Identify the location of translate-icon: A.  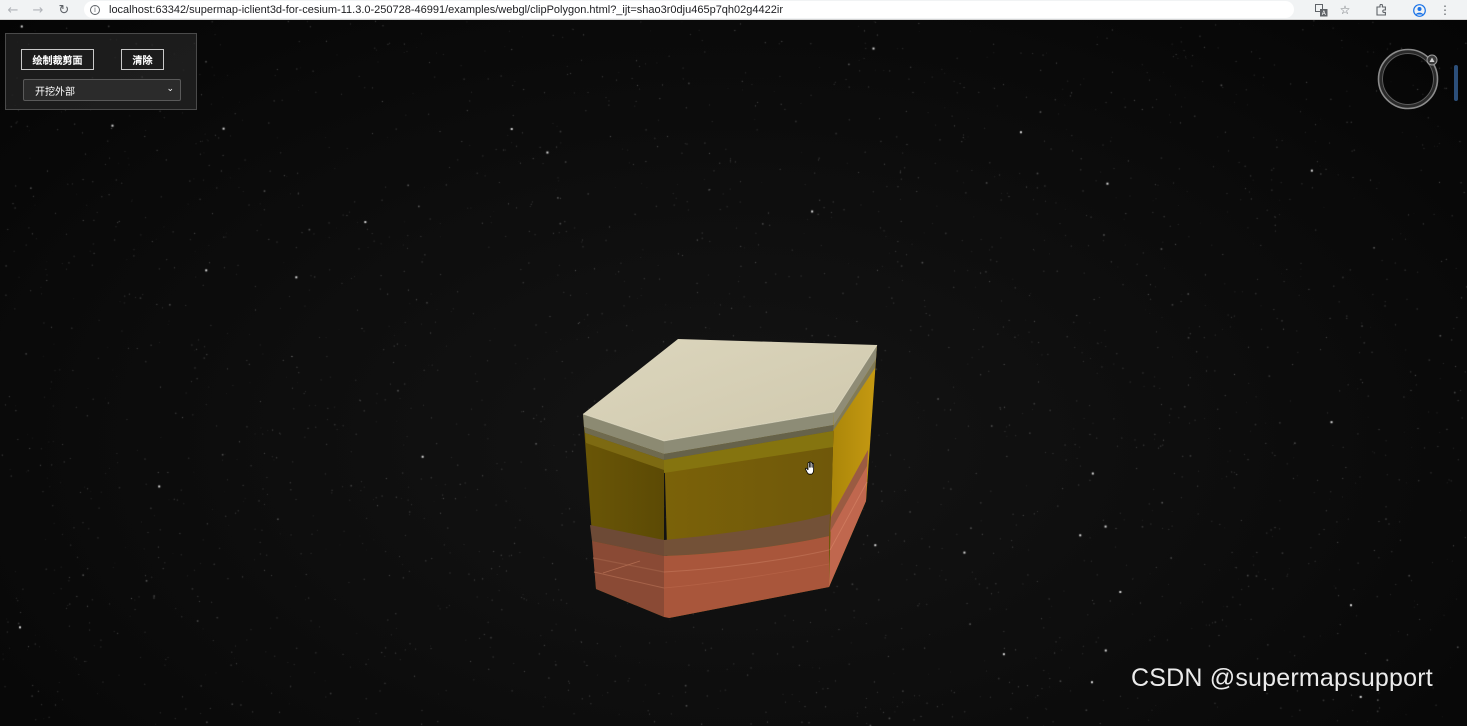
(1321, 10).